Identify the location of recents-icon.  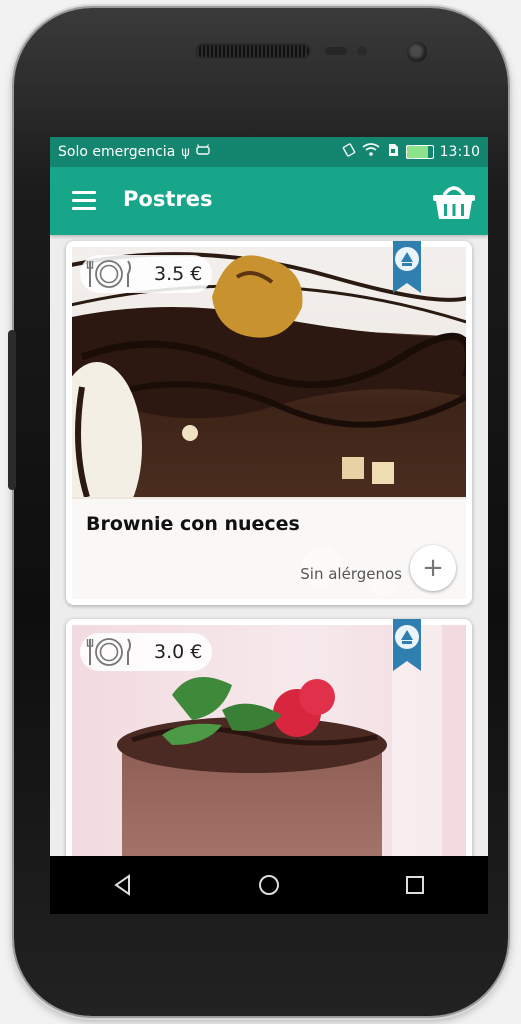
(415, 885).